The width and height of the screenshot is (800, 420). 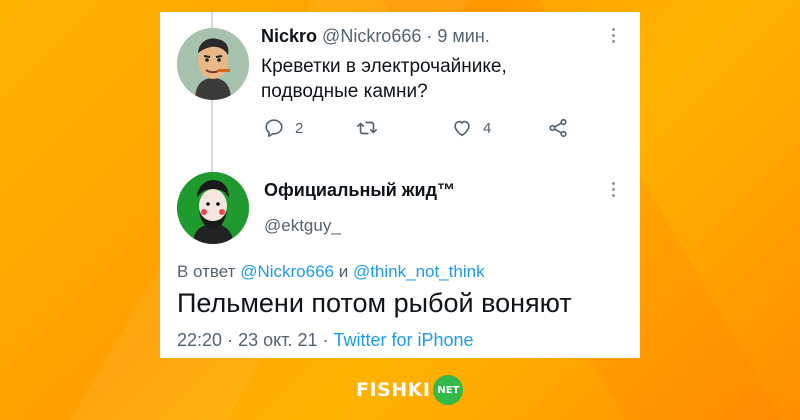 What do you see at coordinates (463, 36) in the screenshot?
I see `tweet-time: 9 мин.` at bounding box center [463, 36].